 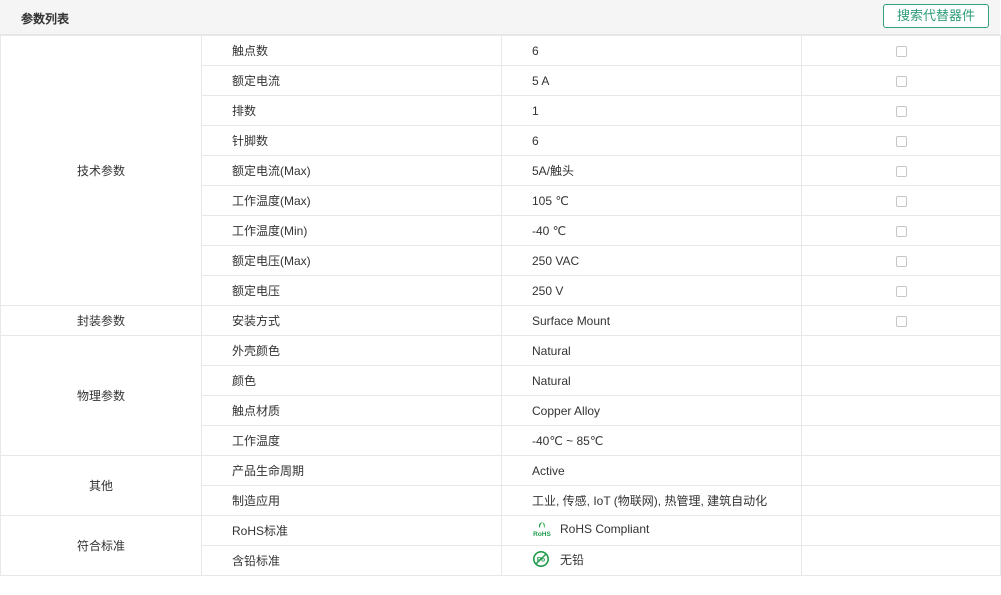 What do you see at coordinates (651, 80) in the screenshot?
I see `param-value: 5 A` at bounding box center [651, 80].